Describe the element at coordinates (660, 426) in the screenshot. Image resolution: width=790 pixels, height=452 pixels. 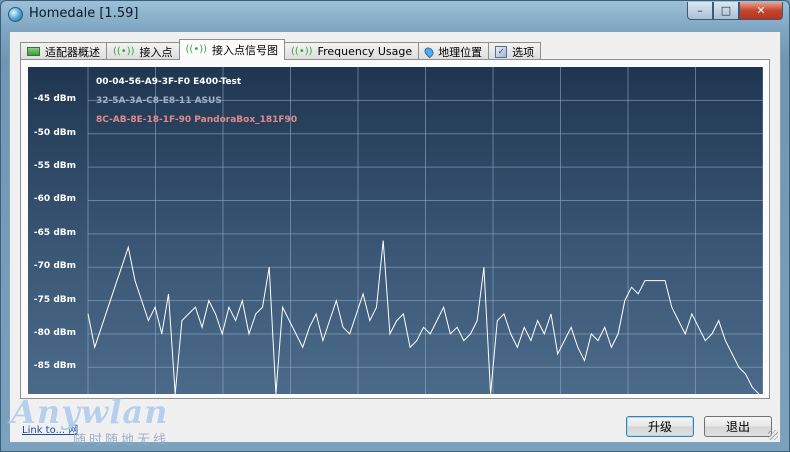
I see `upgrade-button: 升级` at that location.